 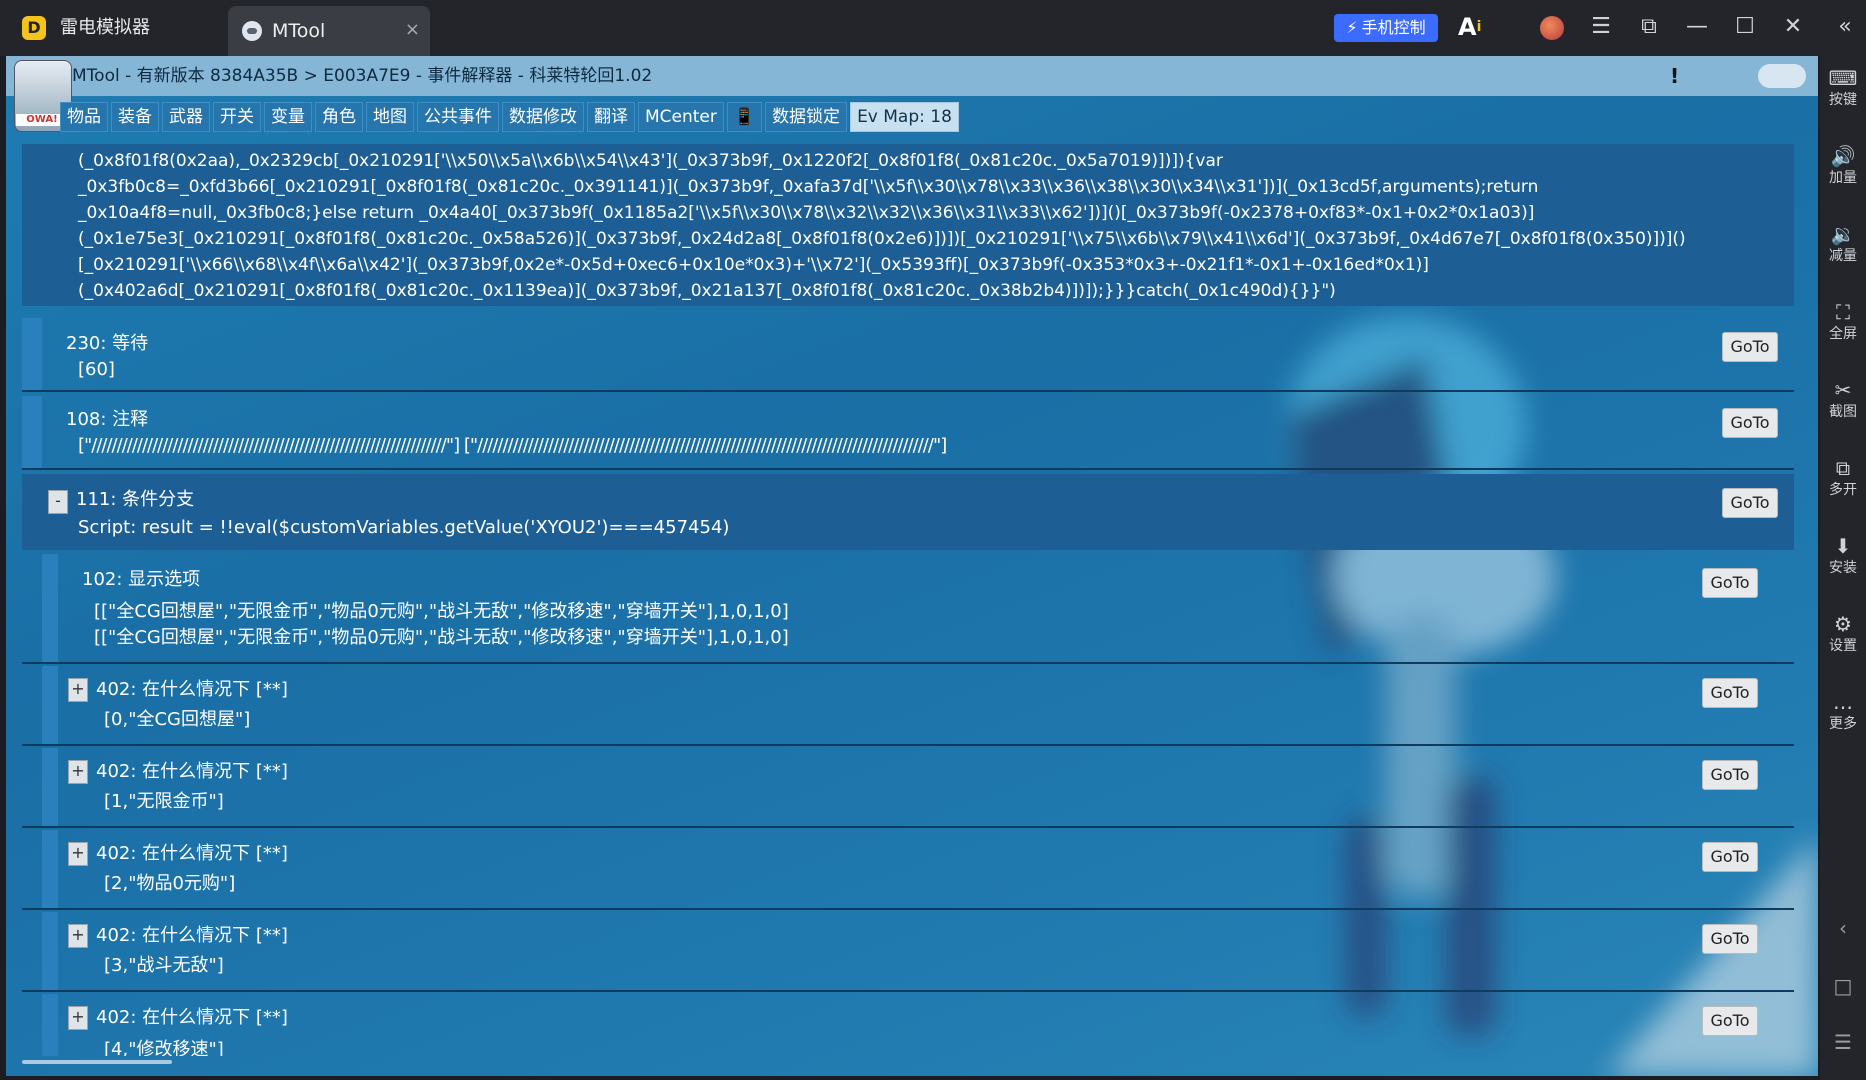 I want to click on event-row-wait: 230: 等待 [60] GoTo, so click(x=908, y=355).